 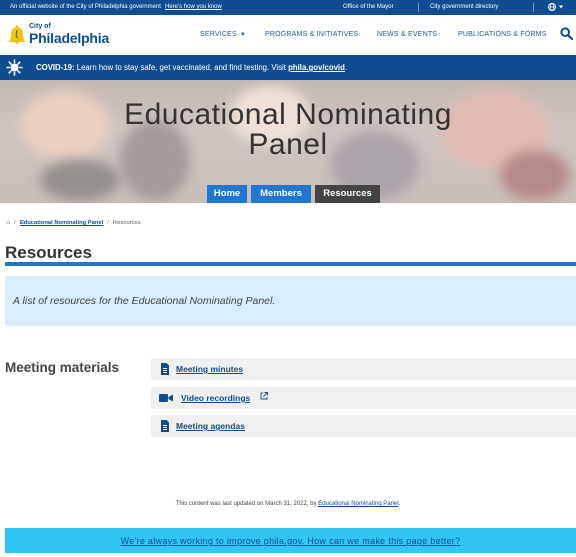 I want to click on nav-services: SERVICES ▼, so click(x=223, y=34).